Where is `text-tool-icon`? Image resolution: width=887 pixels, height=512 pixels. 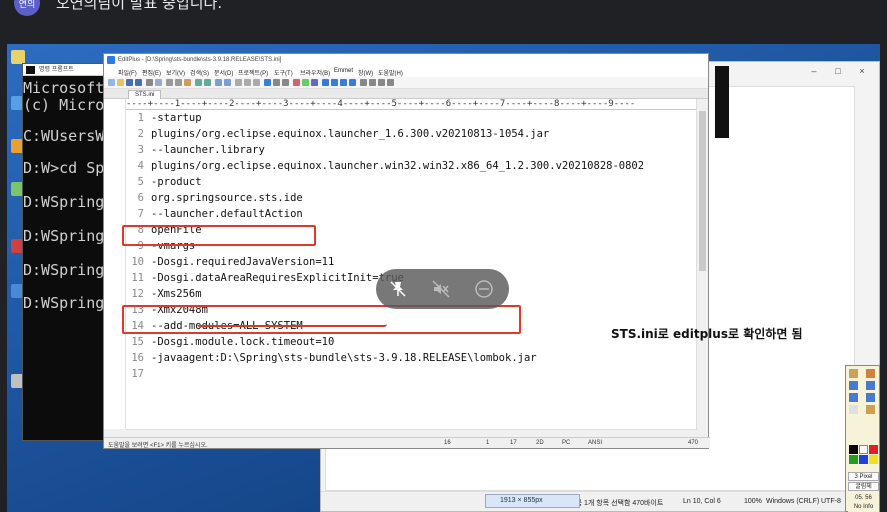 text-tool-icon is located at coordinates (870, 409).